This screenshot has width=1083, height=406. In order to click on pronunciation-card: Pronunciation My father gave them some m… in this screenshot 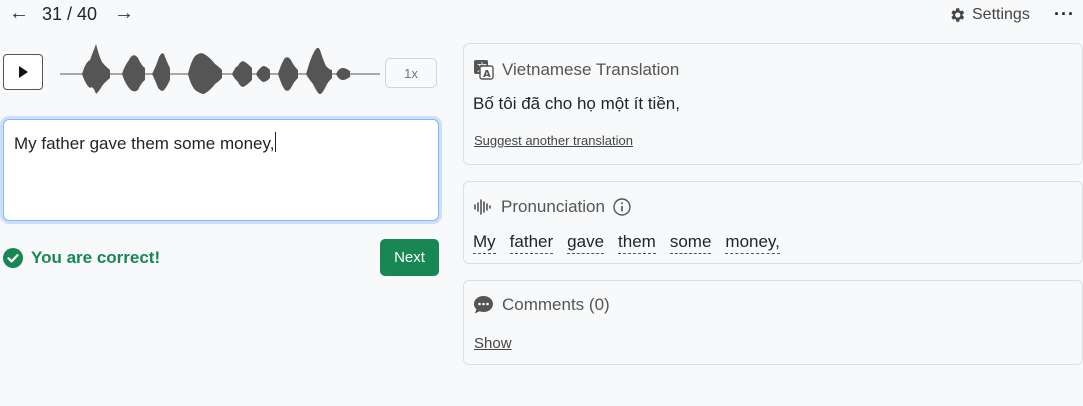, I will do `click(773, 222)`.